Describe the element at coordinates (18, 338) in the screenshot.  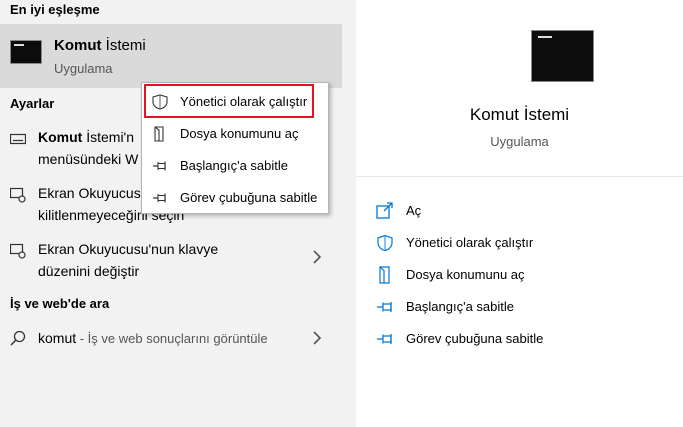
I see `search-icon` at that location.